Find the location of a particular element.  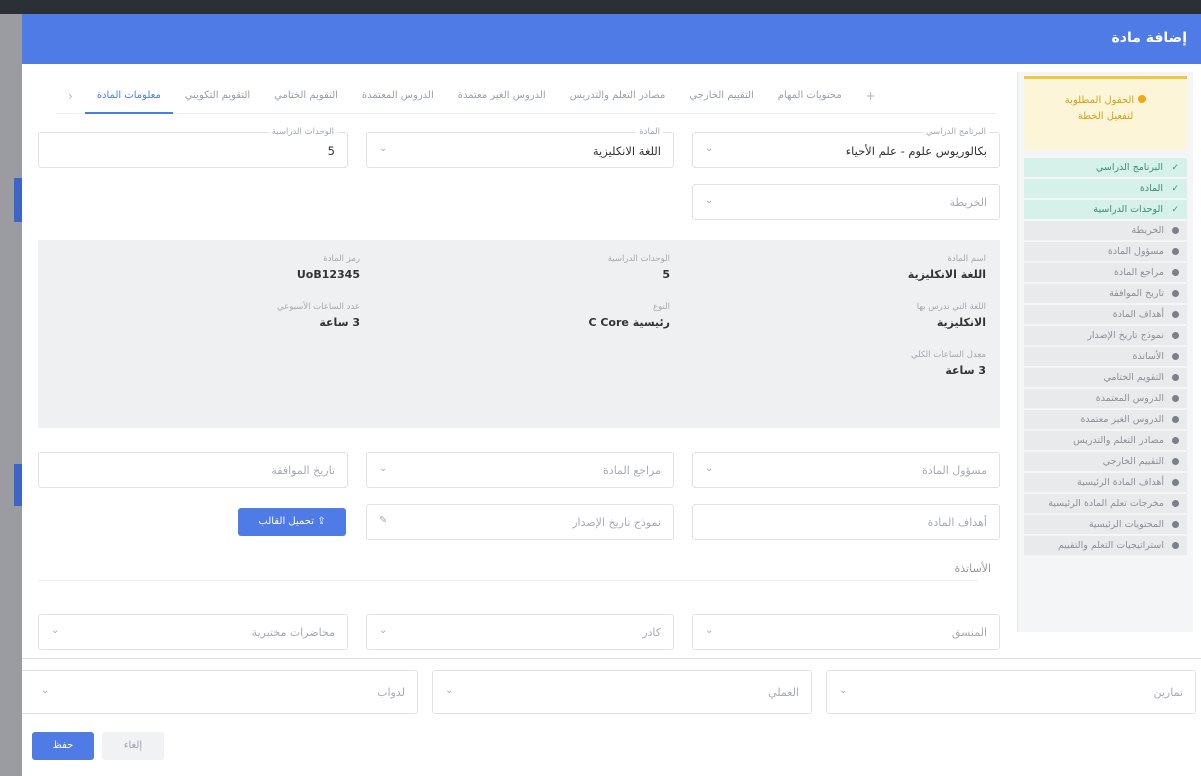

step-item: الخريطة is located at coordinates (1105, 230).